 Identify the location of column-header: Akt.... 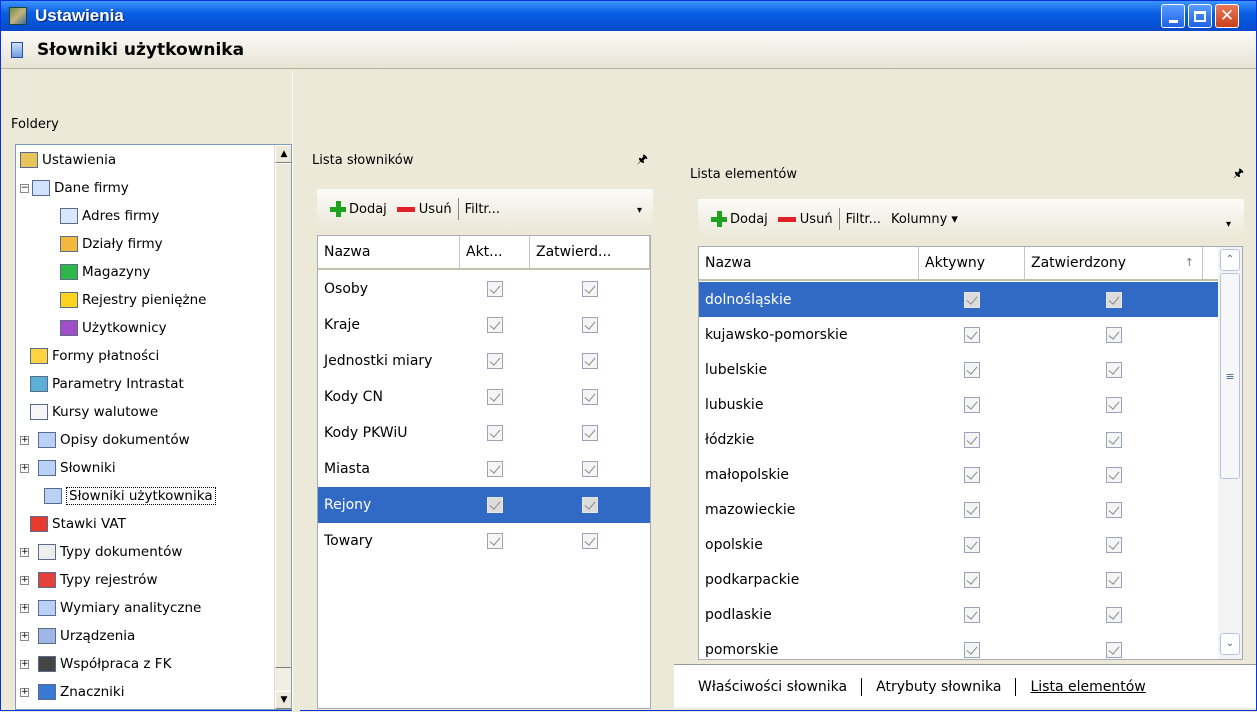
(495, 252).